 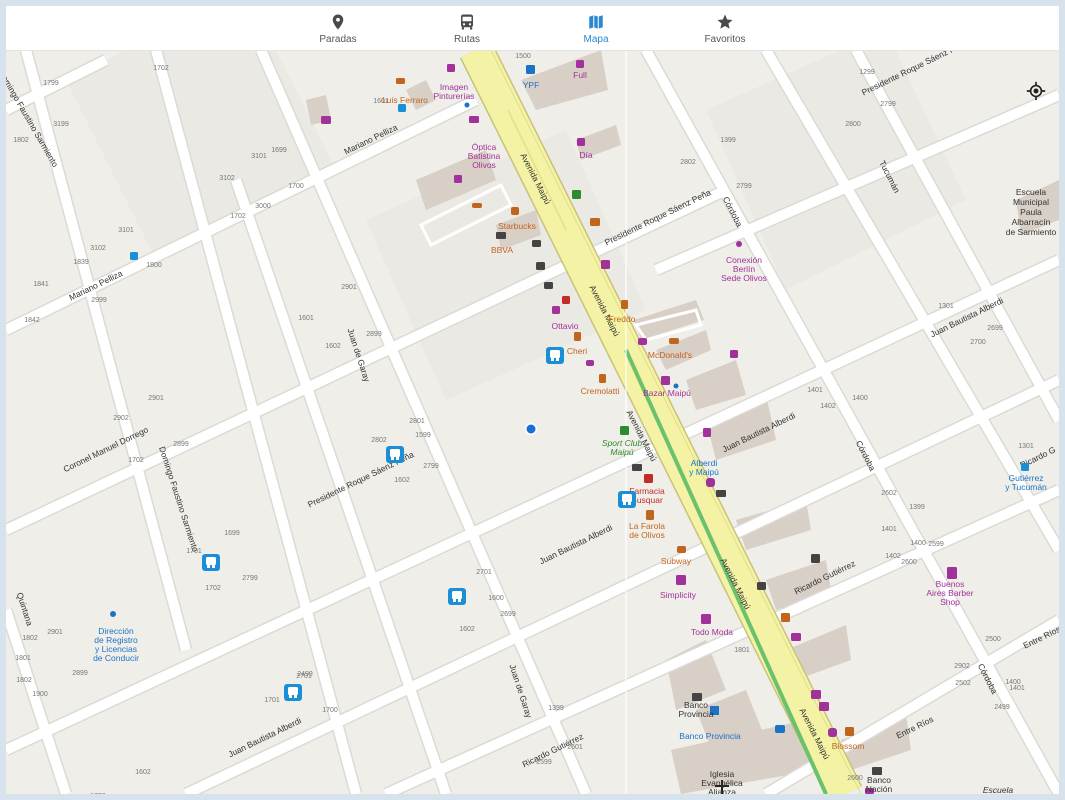 I want to click on poi-la-farola: La Farola de Olivos, so click(x=647, y=530).